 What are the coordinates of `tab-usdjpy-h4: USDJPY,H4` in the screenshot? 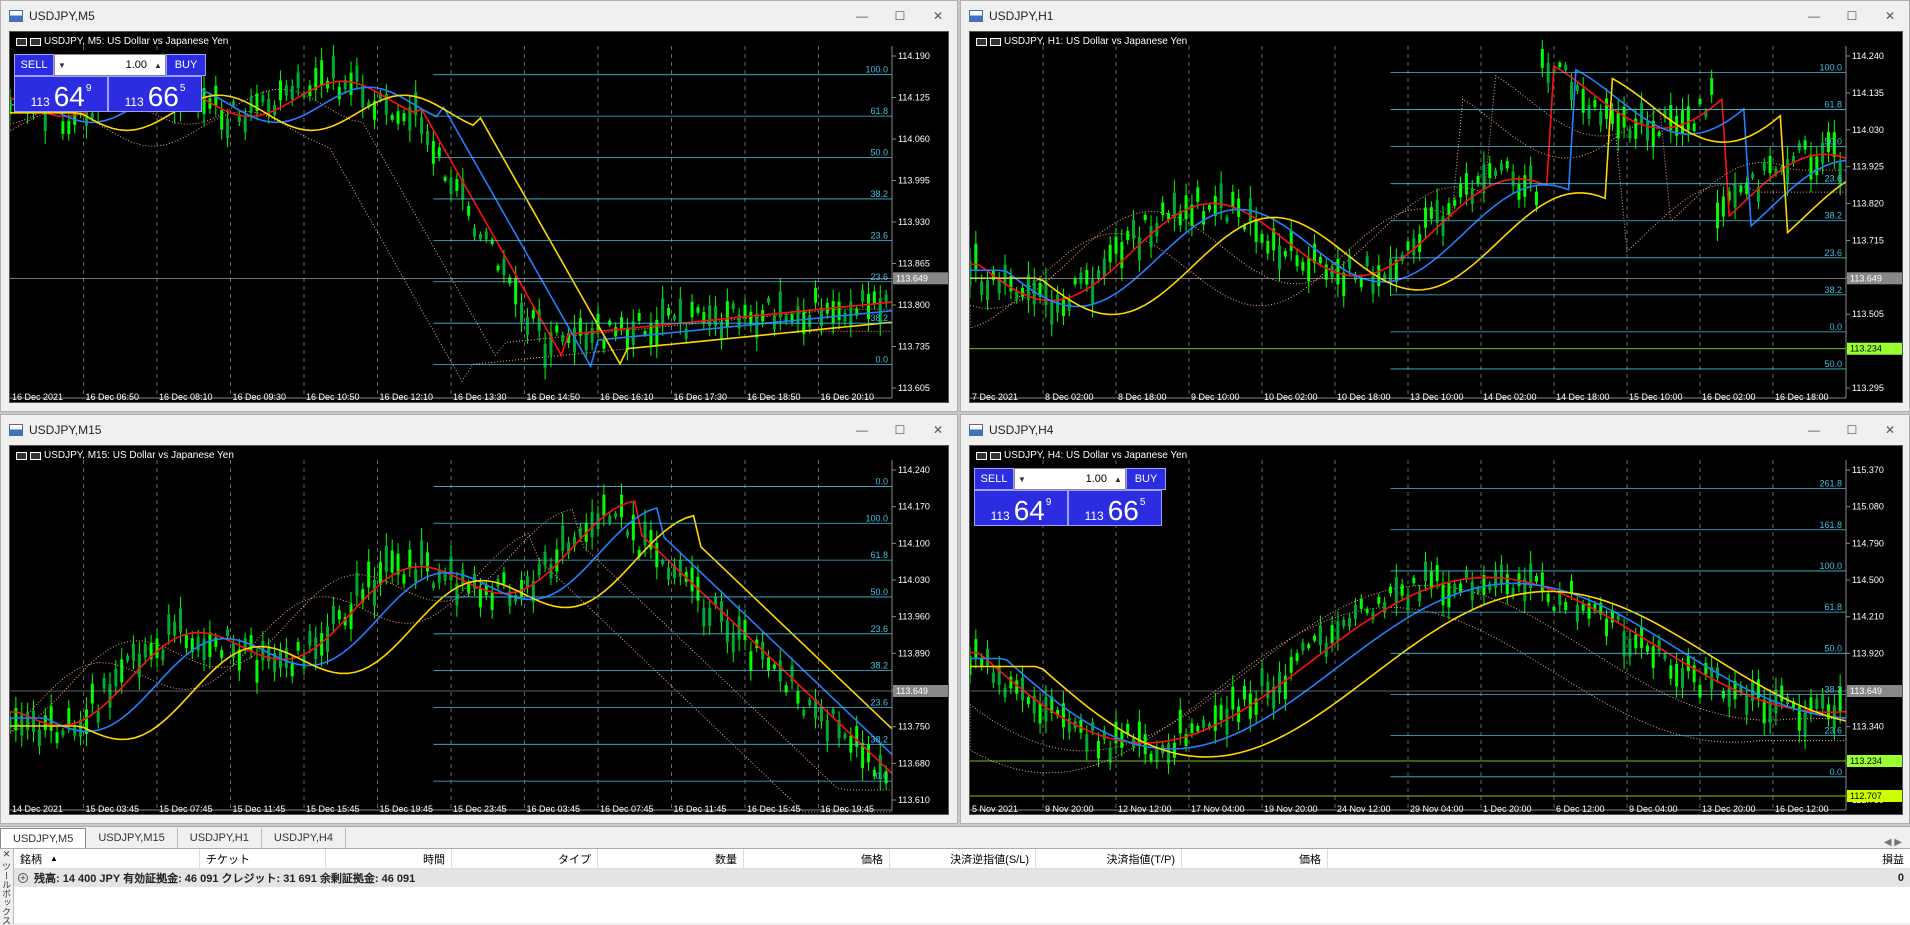 It's located at (304, 838).